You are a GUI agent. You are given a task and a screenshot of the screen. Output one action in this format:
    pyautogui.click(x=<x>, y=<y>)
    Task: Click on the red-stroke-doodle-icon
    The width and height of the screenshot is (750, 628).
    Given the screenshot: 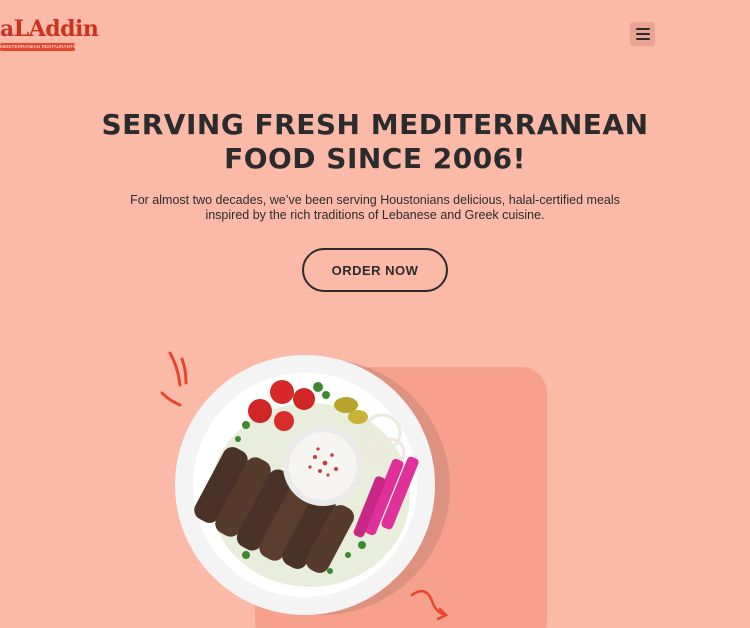 What is the action you would take?
    pyautogui.click(x=174, y=379)
    